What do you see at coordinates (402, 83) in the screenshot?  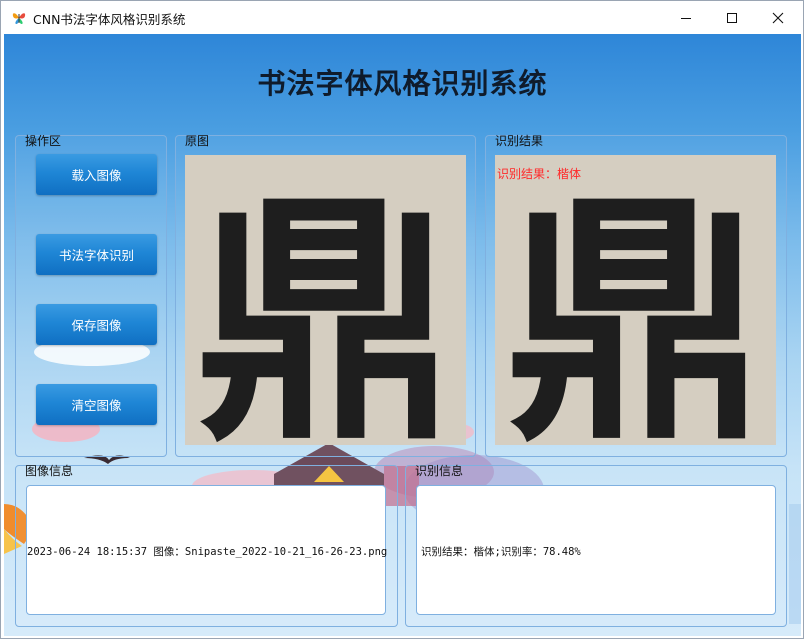 I see `page-title: 书法字体风格识别系统` at bounding box center [402, 83].